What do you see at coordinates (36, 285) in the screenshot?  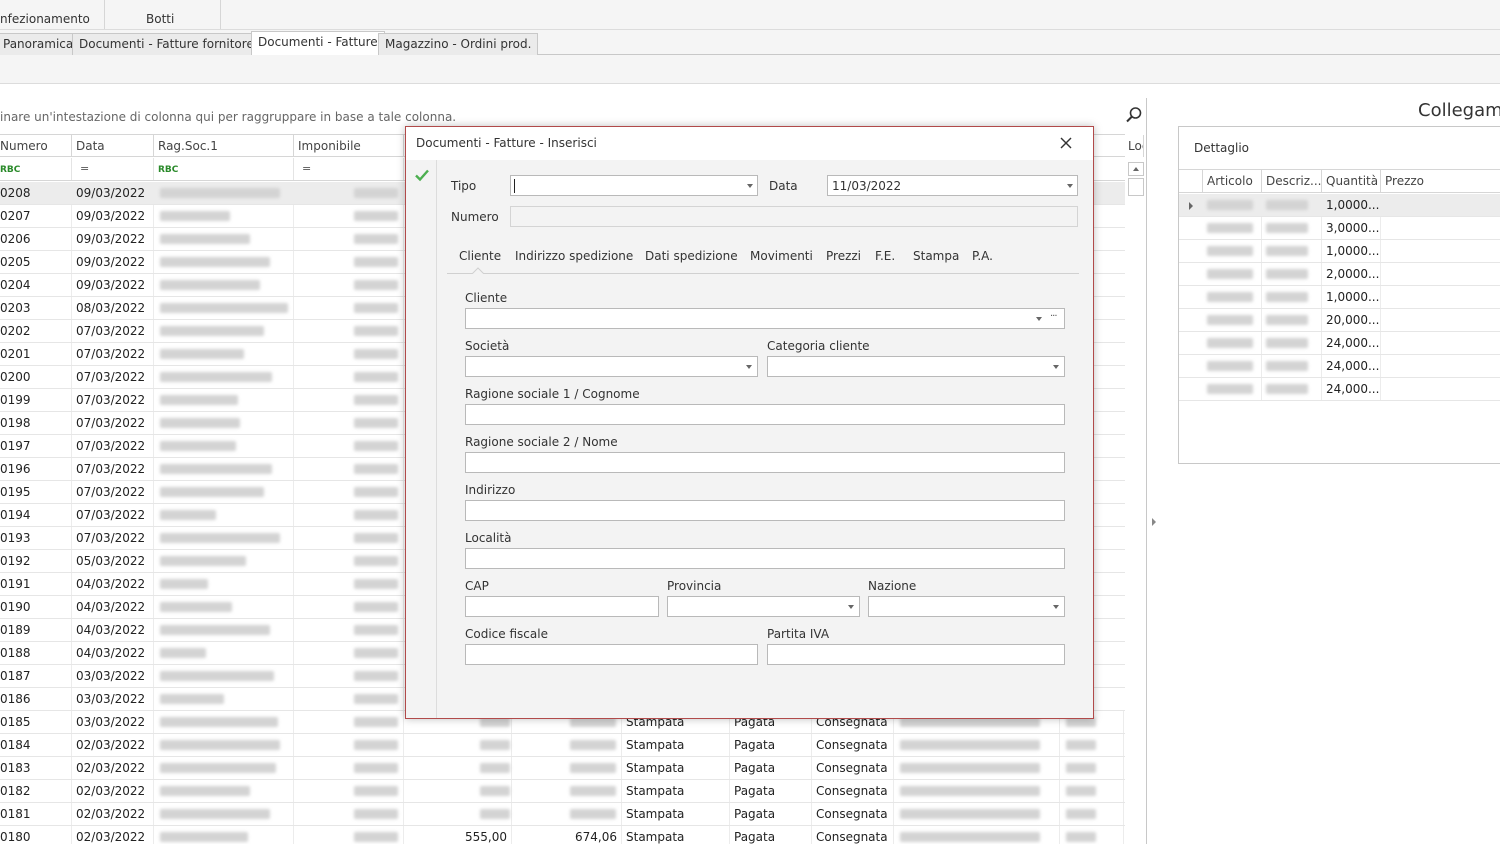 I see `cell-numero: 0204` at bounding box center [36, 285].